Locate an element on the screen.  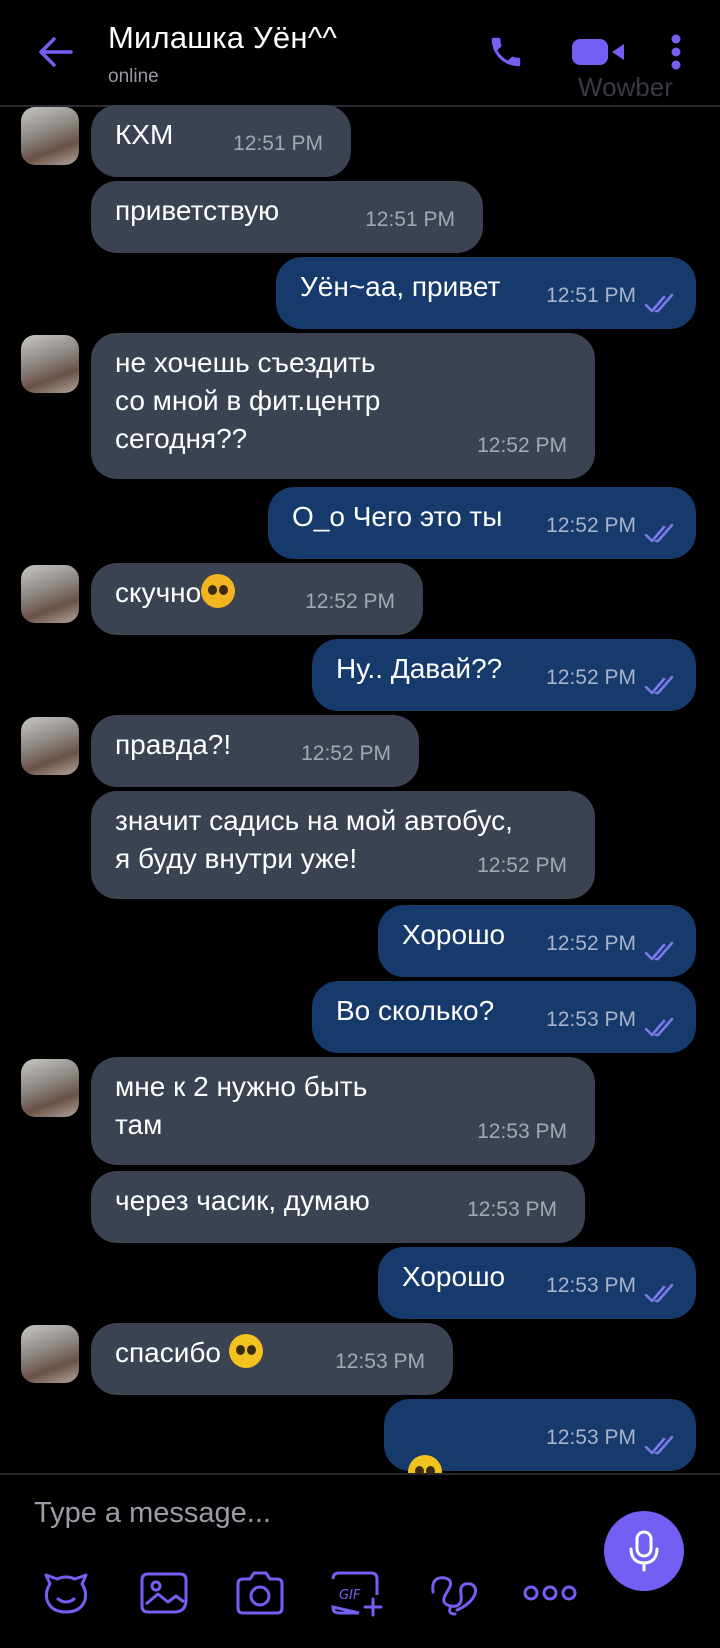
arrow-left-icon is located at coordinates (56, 52).